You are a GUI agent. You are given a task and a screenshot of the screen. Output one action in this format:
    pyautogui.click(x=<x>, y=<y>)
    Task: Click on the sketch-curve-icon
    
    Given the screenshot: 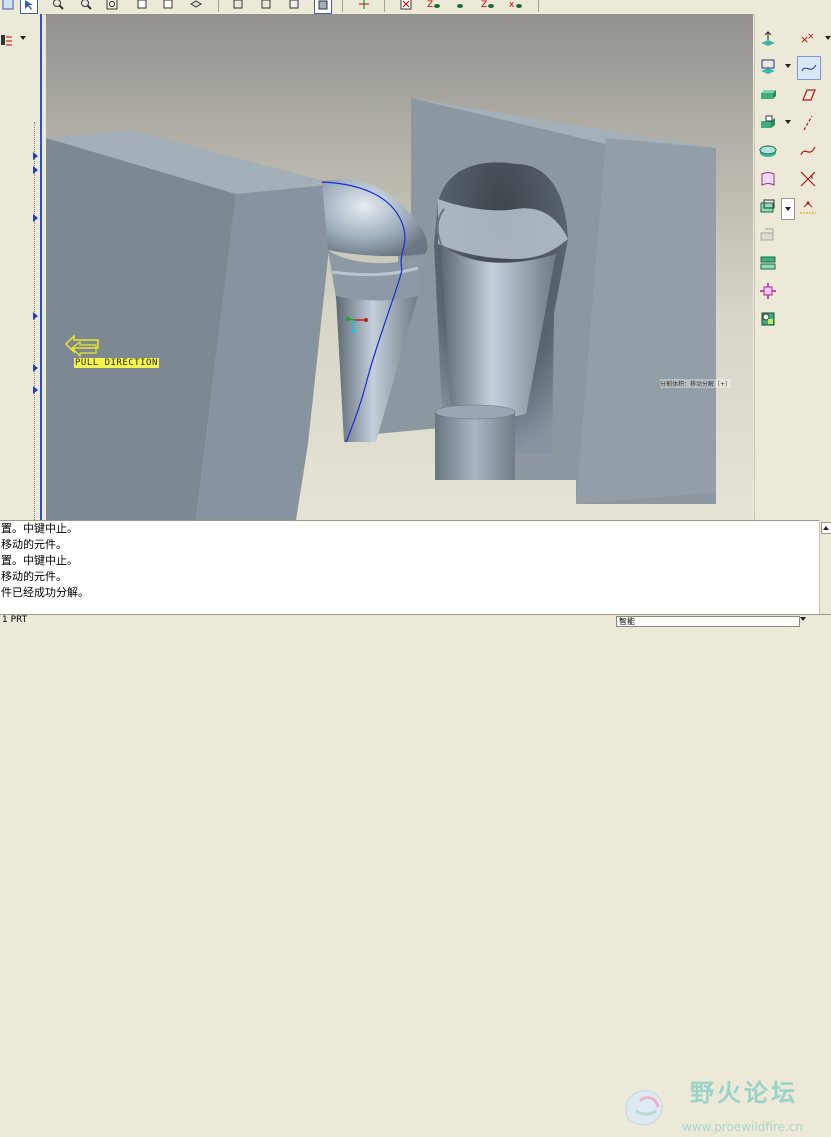 What is the action you would take?
    pyautogui.click(x=809, y=68)
    